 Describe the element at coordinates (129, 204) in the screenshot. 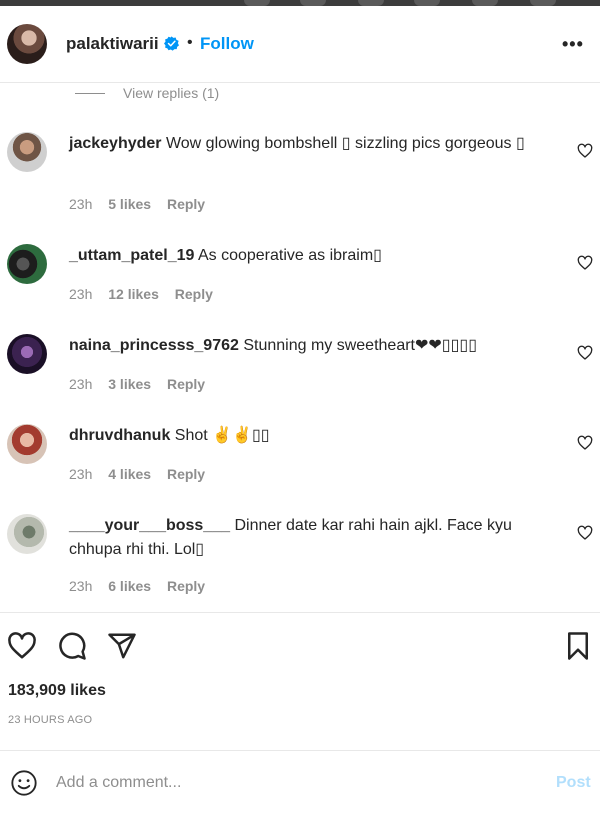

I see `comment-likes: 5 likes` at that location.